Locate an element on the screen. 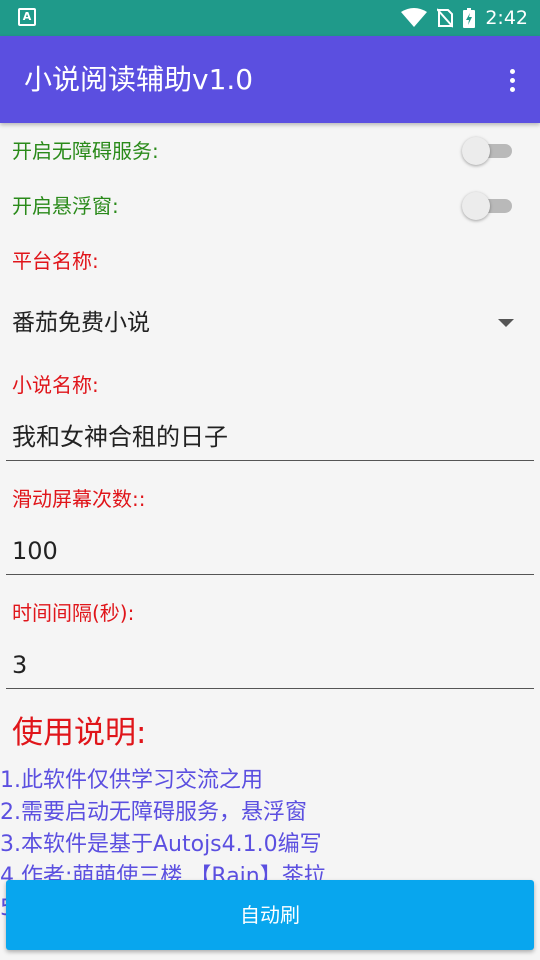  status-icons: 2:42 is located at coordinates (464, 18).